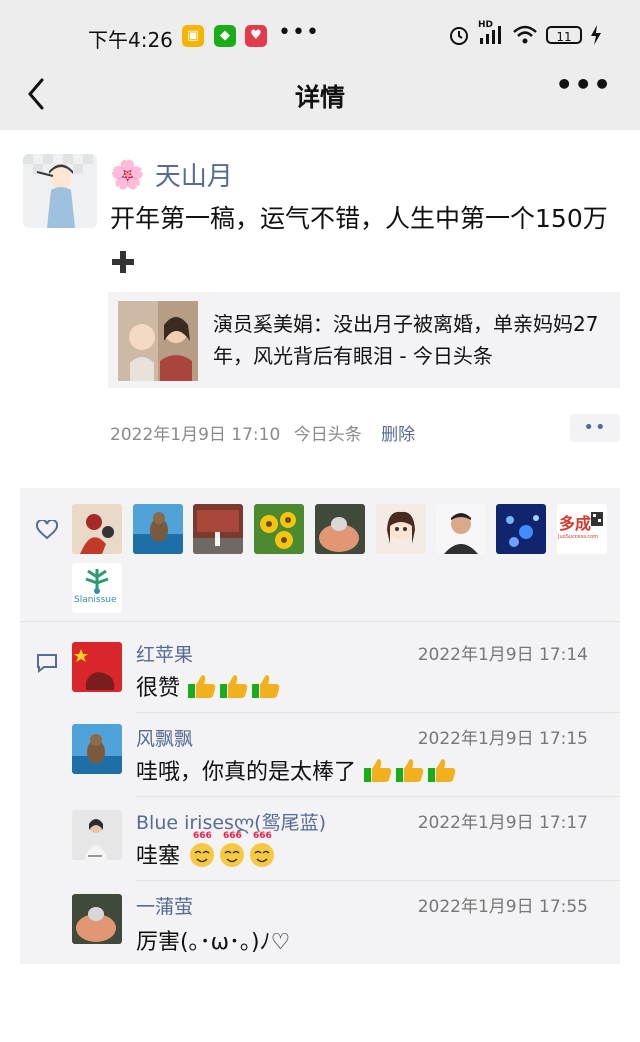 The height and width of the screenshot is (1042, 640). I want to click on post-meta: 2022年1月9日 17:10 今日头条 删除, so click(262, 432).